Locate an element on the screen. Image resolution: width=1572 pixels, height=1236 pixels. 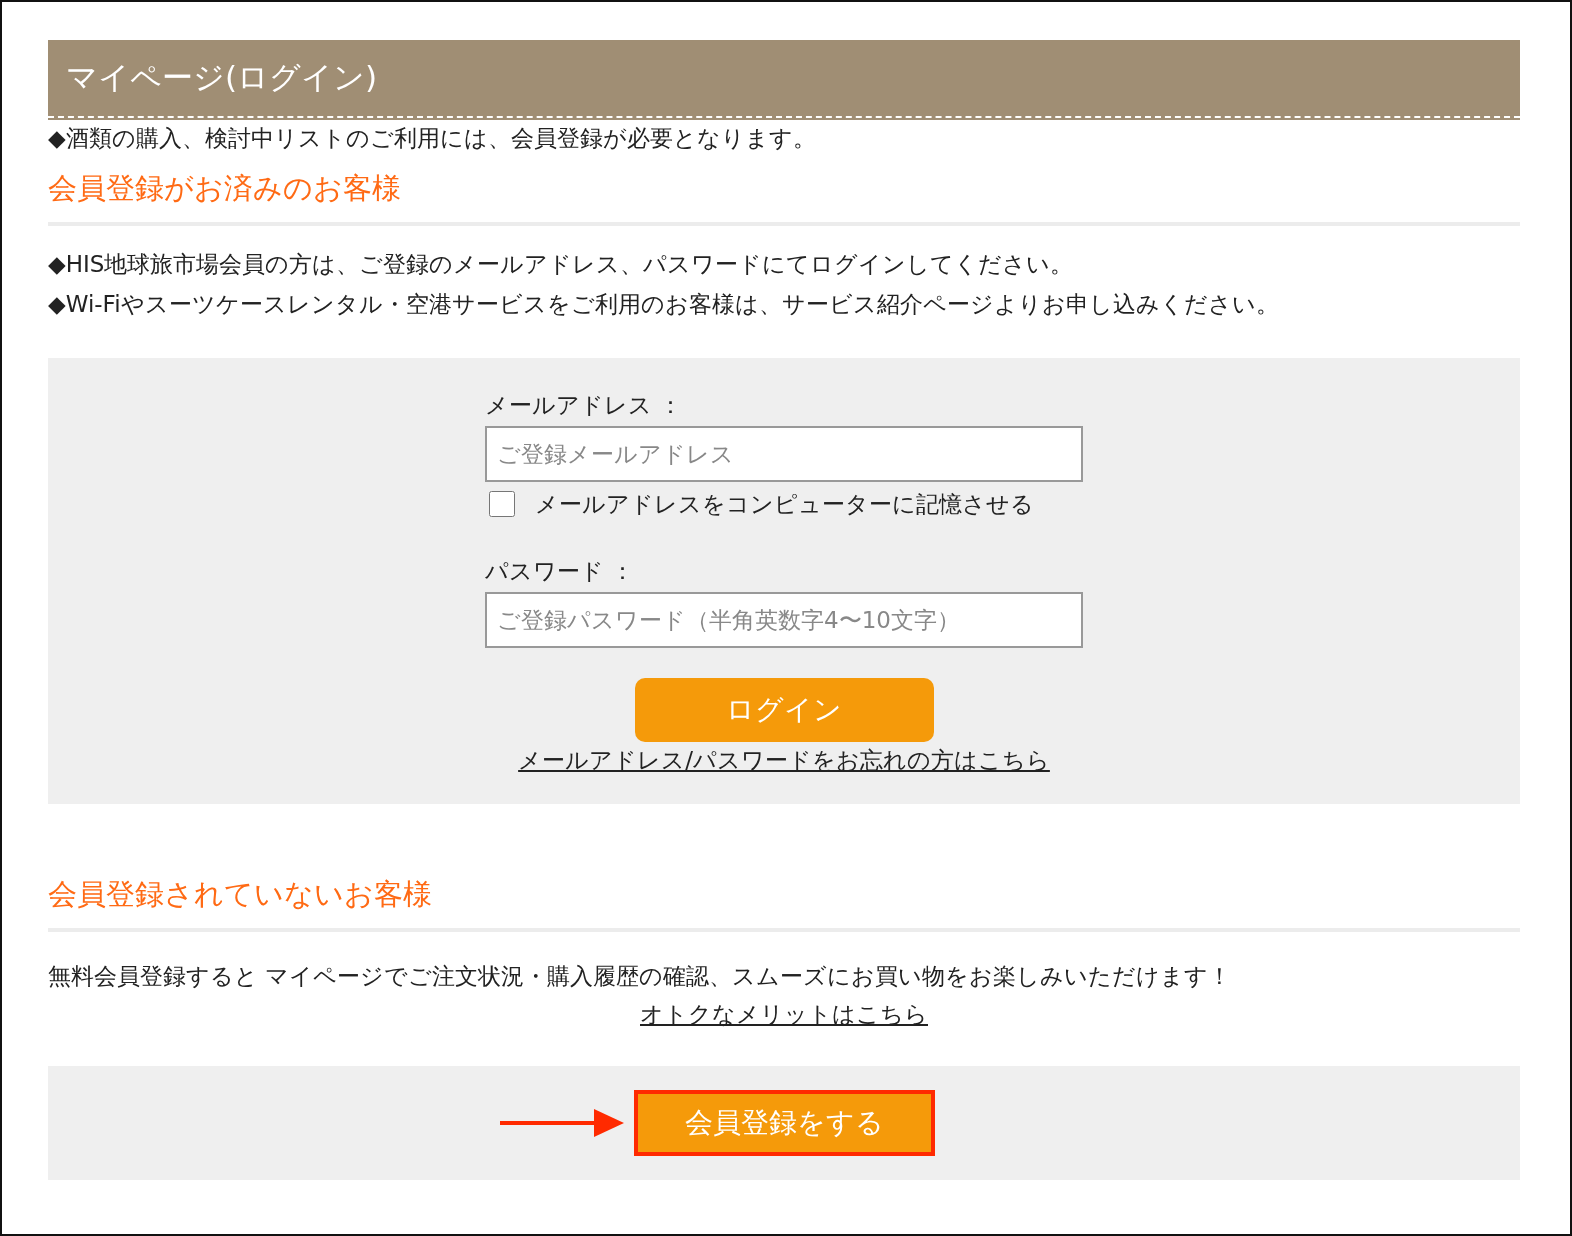
remember-checkbox is located at coordinates (502, 504).